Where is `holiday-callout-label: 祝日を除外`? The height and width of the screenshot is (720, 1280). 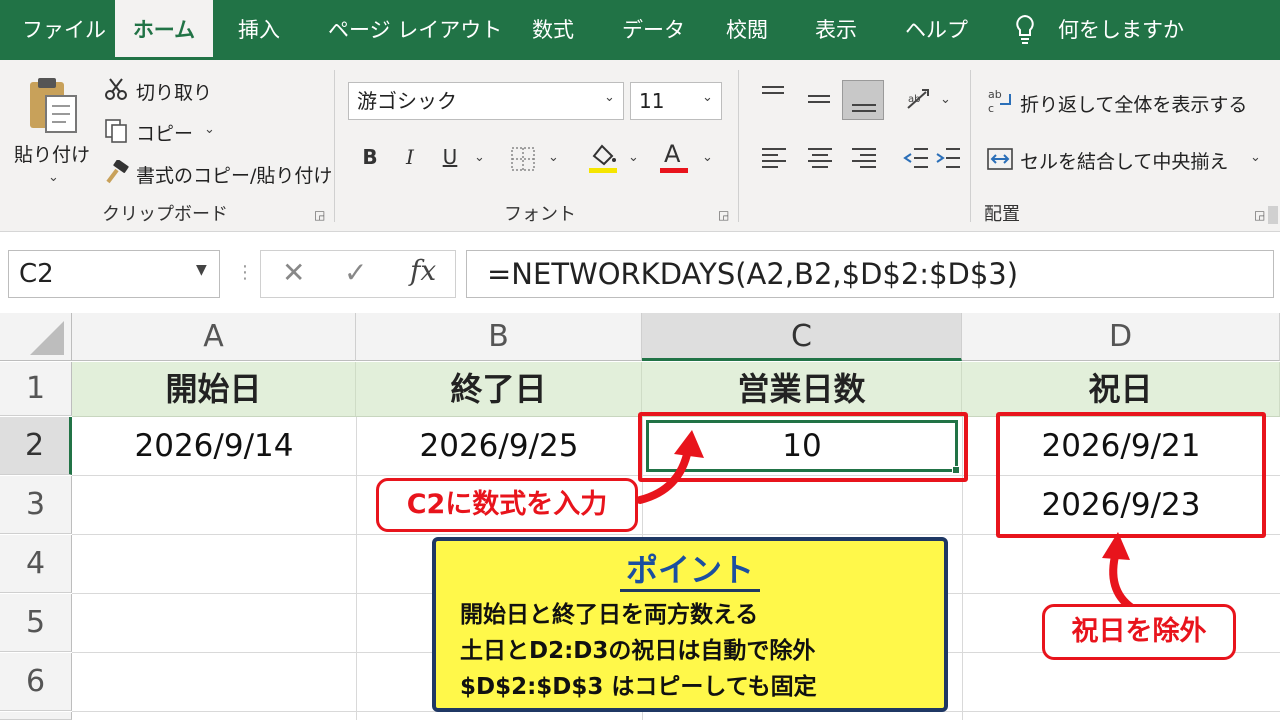
holiday-callout-label: 祝日を除外 is located at coordinates (1139, 632).